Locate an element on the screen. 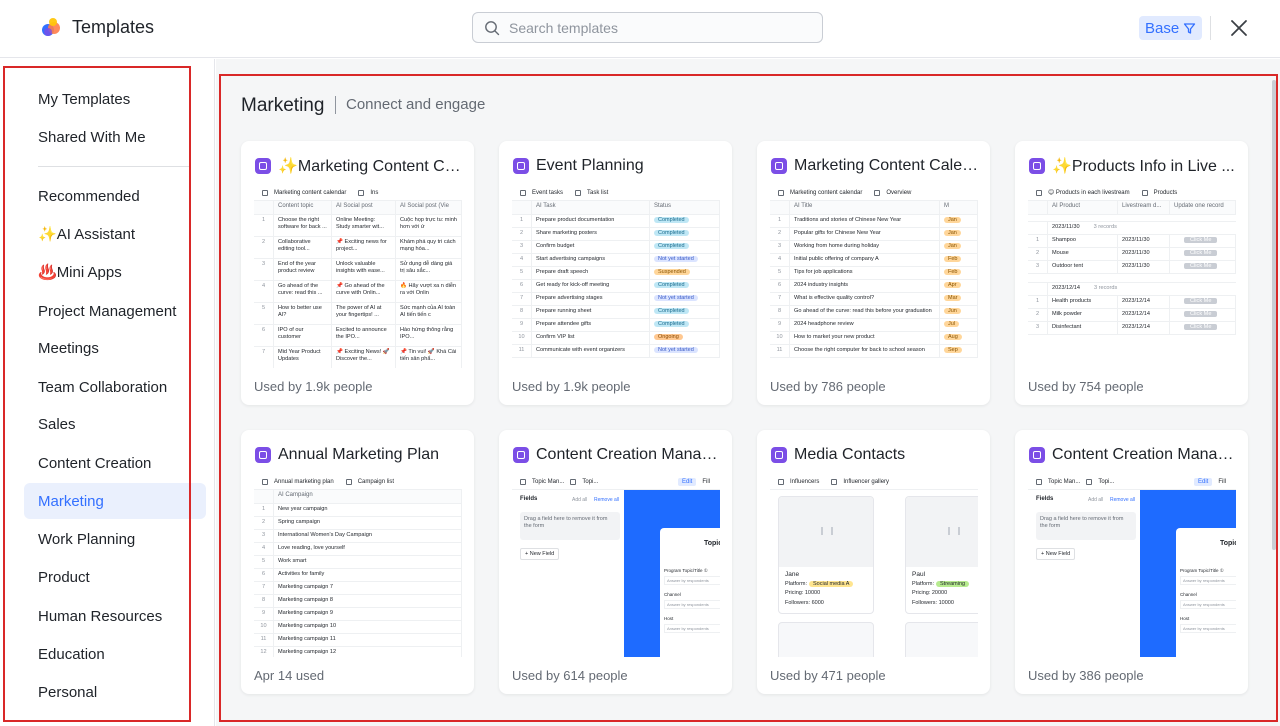 The image size is (1280, 726). sidebar-item-work-planning: Work Planning is located at coordinates (115, 539).